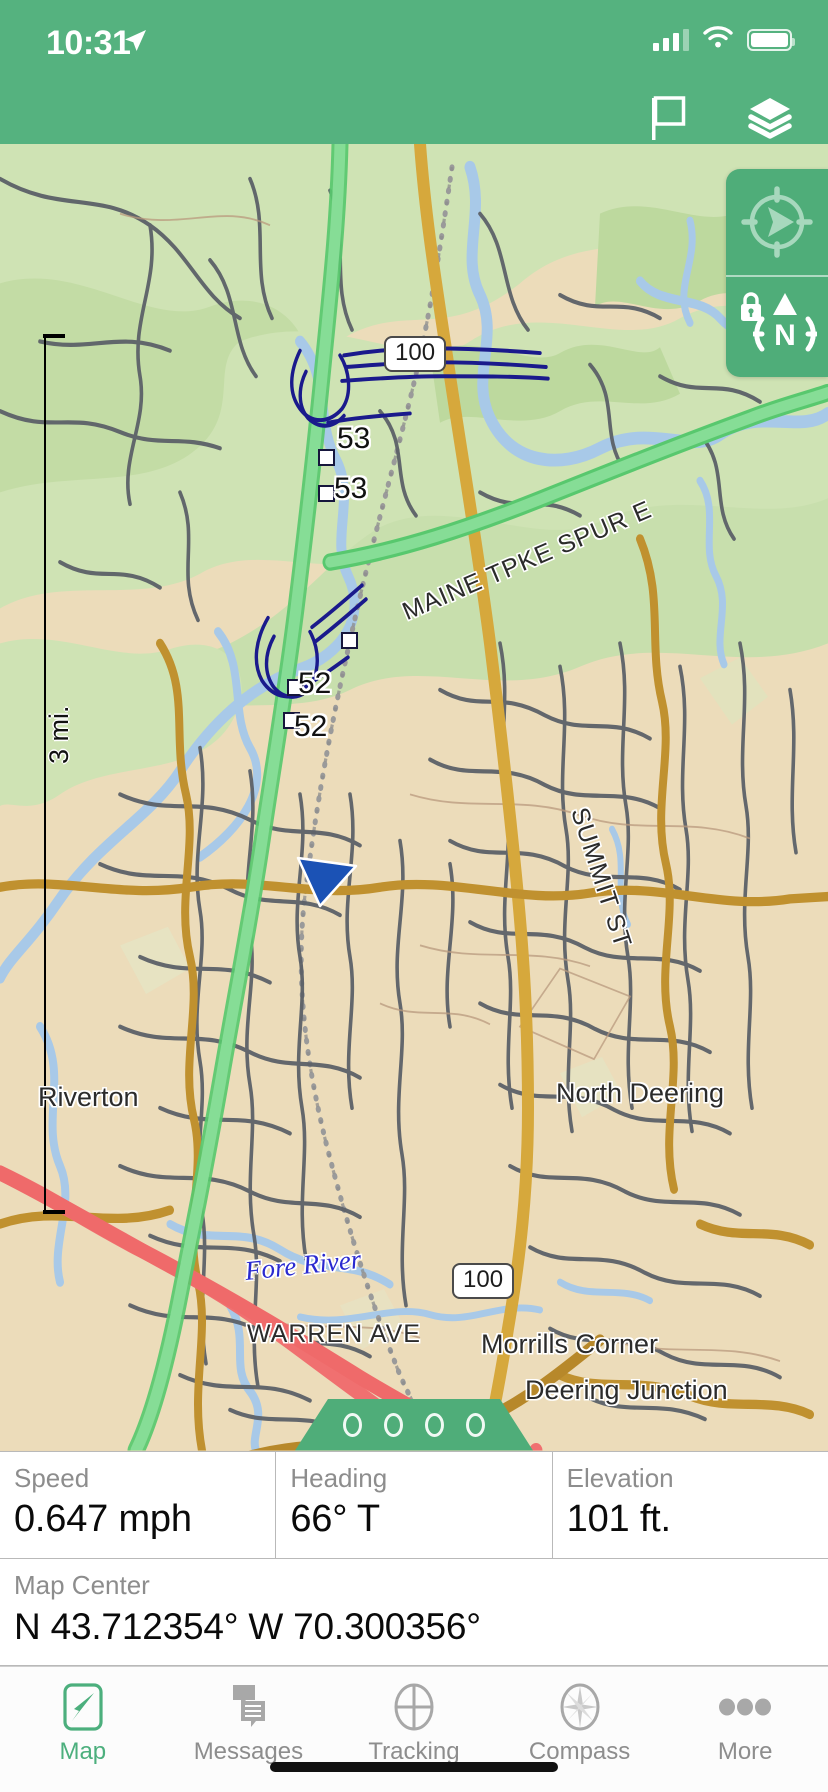 The height and width of the screenshot is (1792, 828). Describe the element at coordinates (415, 354) in the screenshot. I see `route-shield-100-north: 100` at that location.